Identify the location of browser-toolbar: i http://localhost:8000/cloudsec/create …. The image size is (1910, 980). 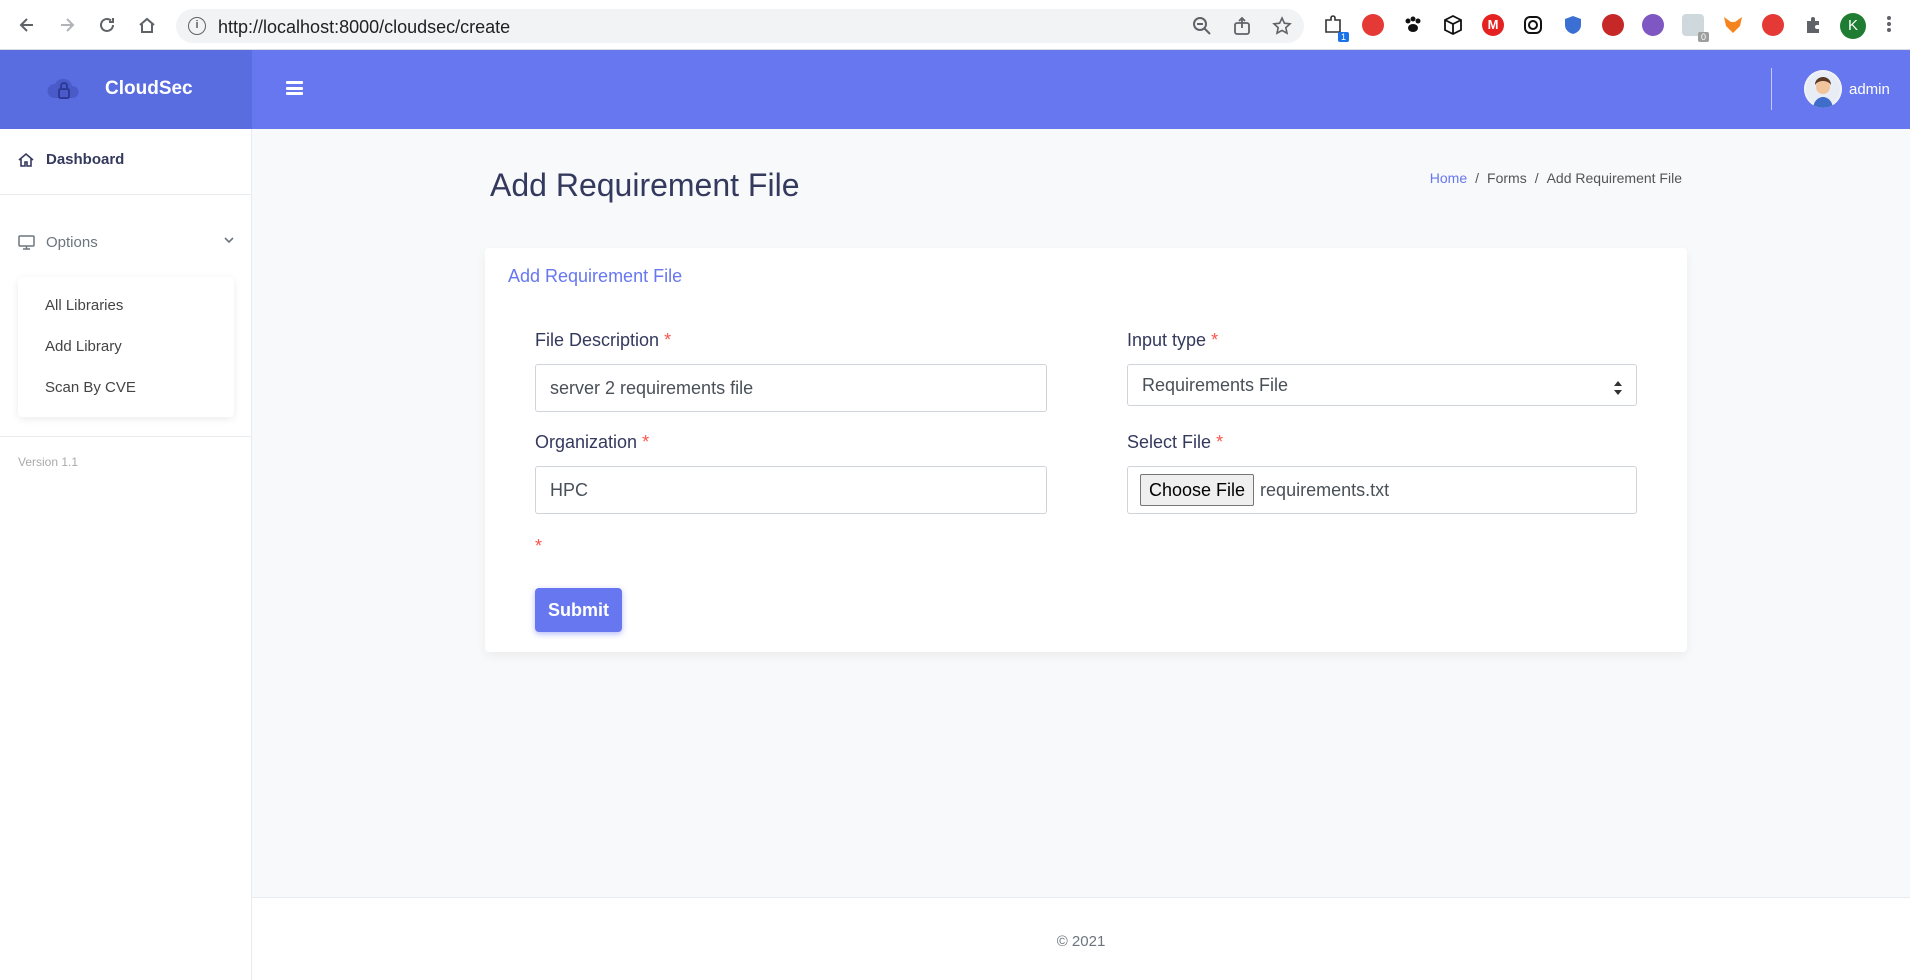
(955, 25).